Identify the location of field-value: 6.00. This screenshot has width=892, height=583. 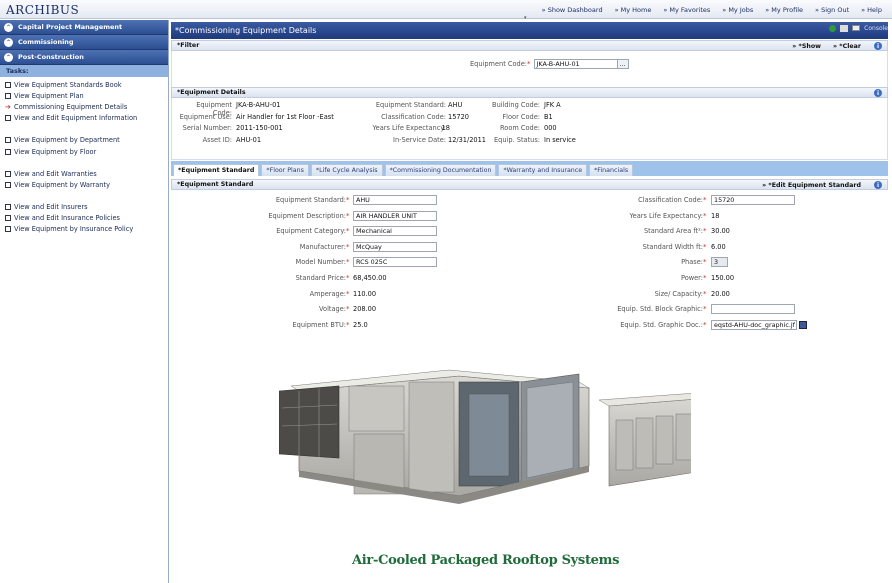
(718, 246).